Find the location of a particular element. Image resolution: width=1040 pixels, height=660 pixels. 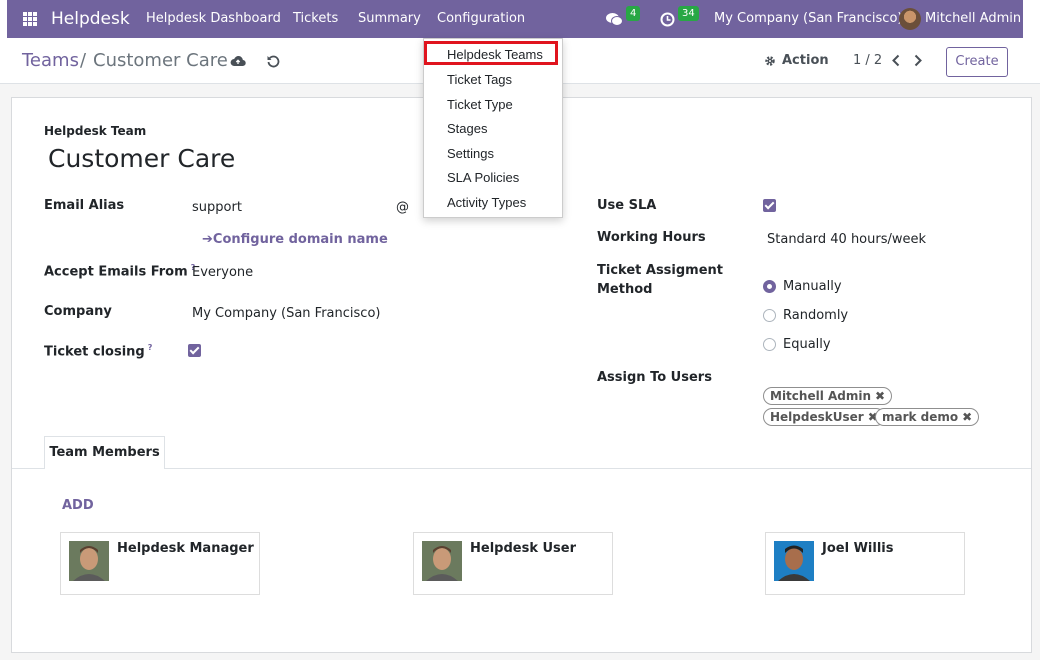

user-tag-mitchell-admin: Mitchell Admin ✖ is located at coordinates (828, 396).